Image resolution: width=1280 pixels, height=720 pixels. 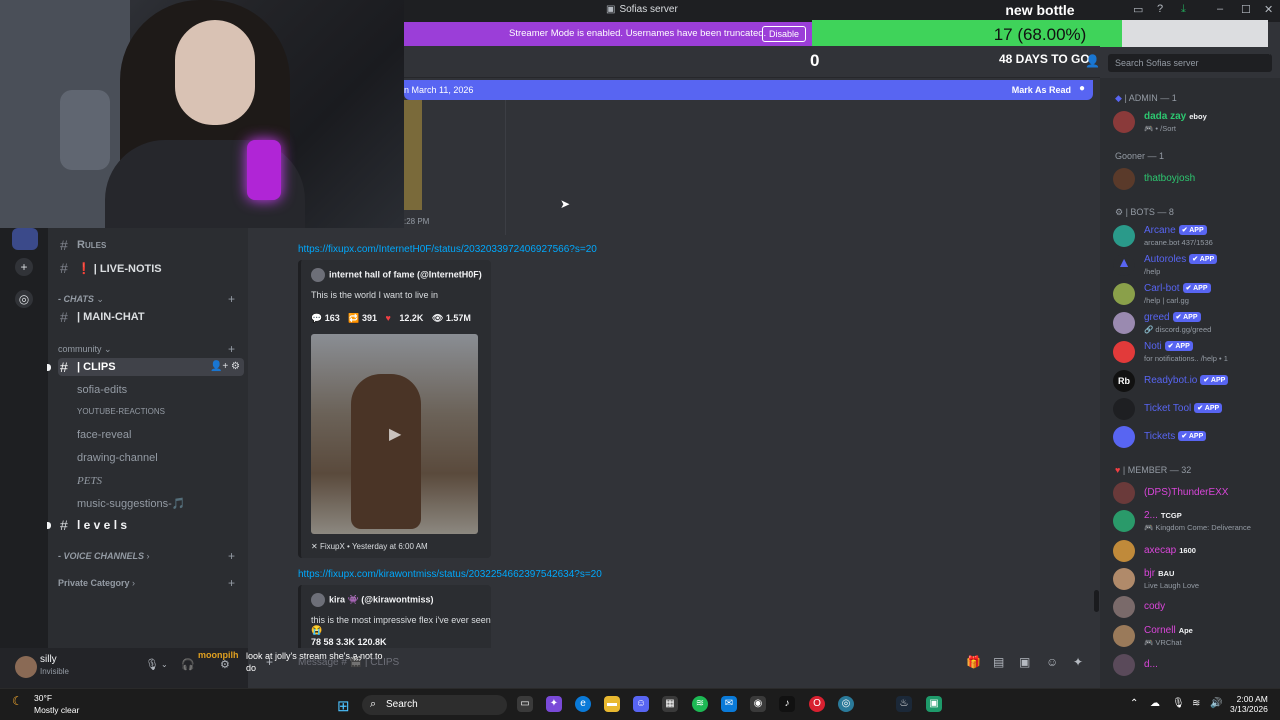 What do you see at coordinates (151, 458) in the screenshot?
I see `channel-drawing-channel: drawing-channel` at bounding box center [151, 458].